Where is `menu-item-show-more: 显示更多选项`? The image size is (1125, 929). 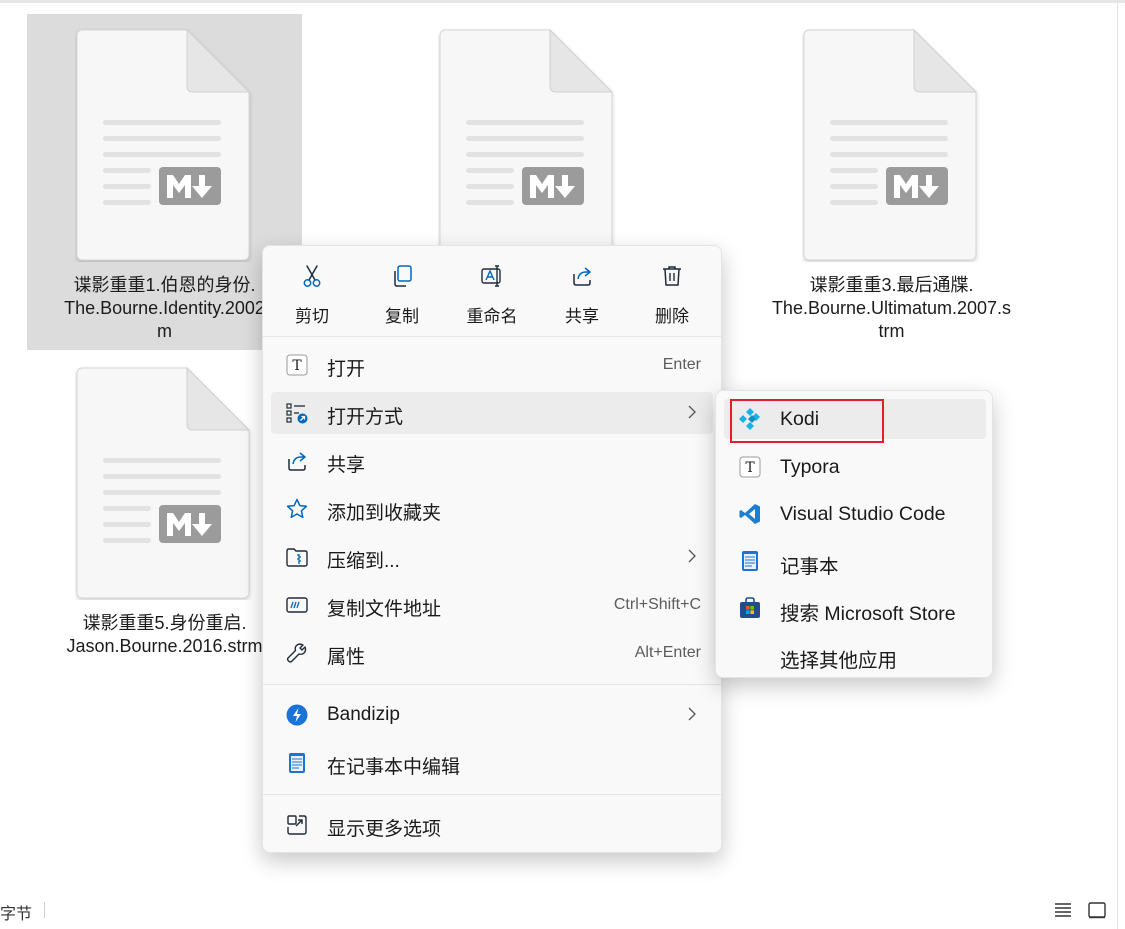 menu-item-show-more: 显示更多选项 is located at coordinates (492, 825).